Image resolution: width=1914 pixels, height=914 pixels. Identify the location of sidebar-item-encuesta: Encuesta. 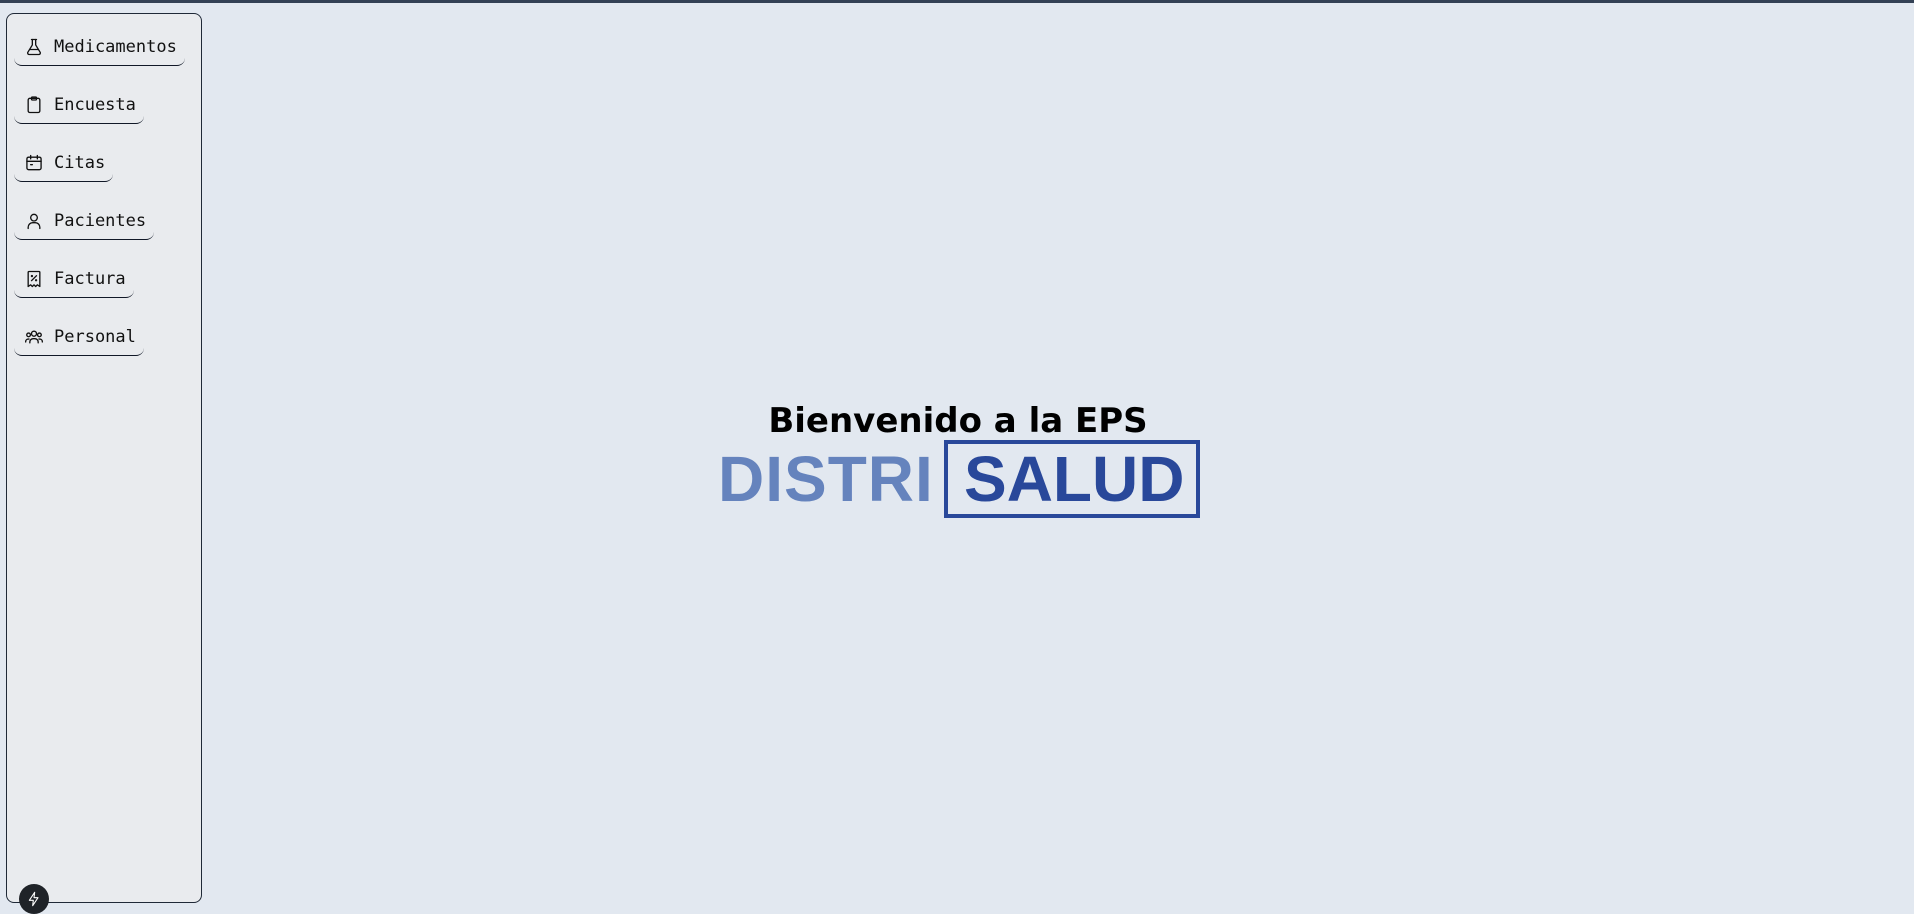
(79, 105).